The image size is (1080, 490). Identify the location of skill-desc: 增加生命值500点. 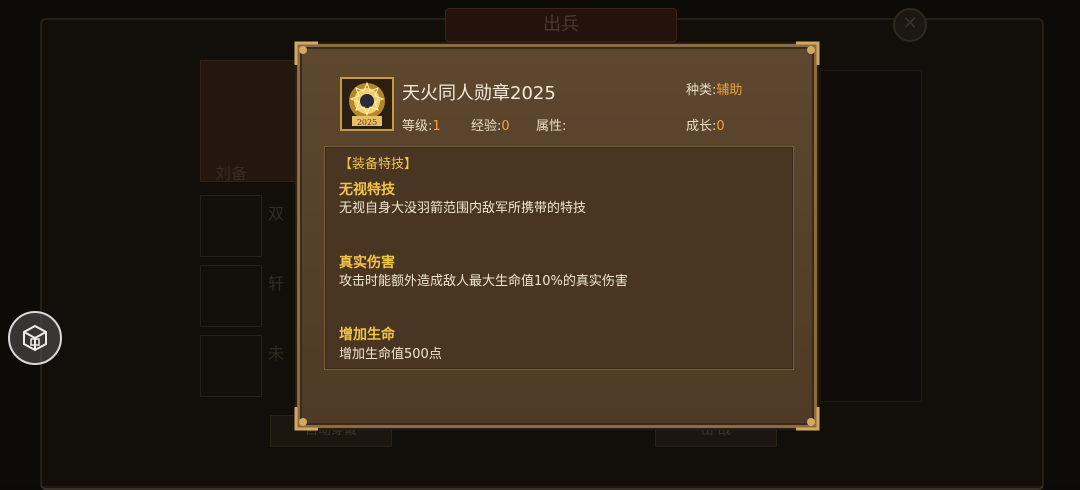
(390, 354).